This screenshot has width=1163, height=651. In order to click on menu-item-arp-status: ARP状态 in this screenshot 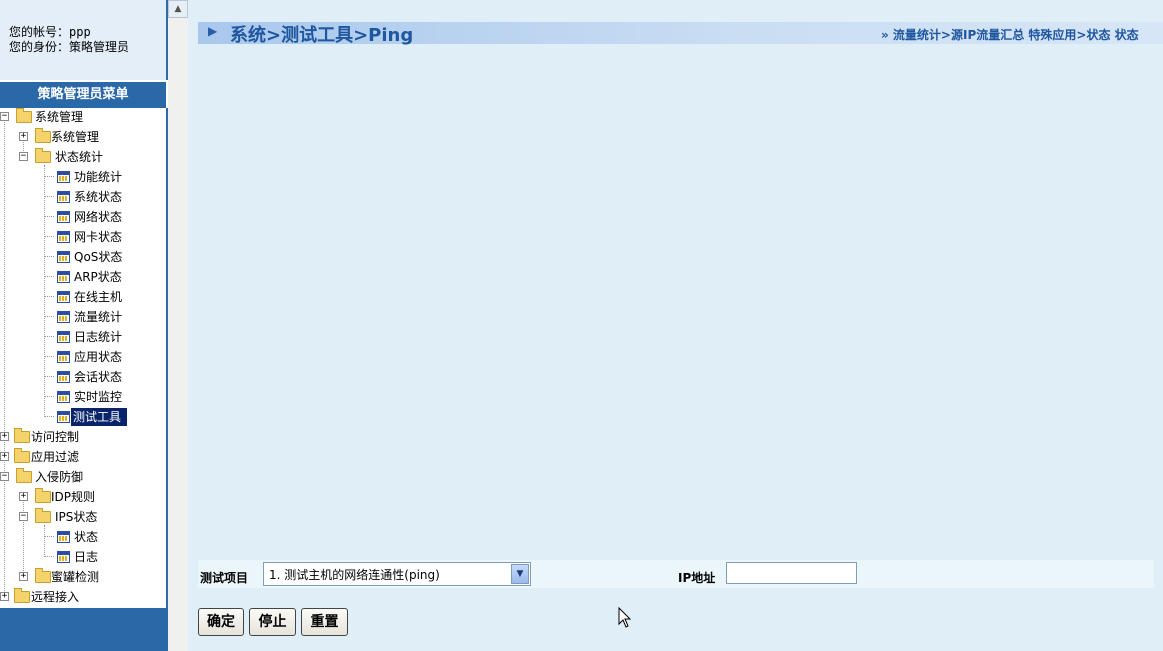, I will do `click(80, 277)`.